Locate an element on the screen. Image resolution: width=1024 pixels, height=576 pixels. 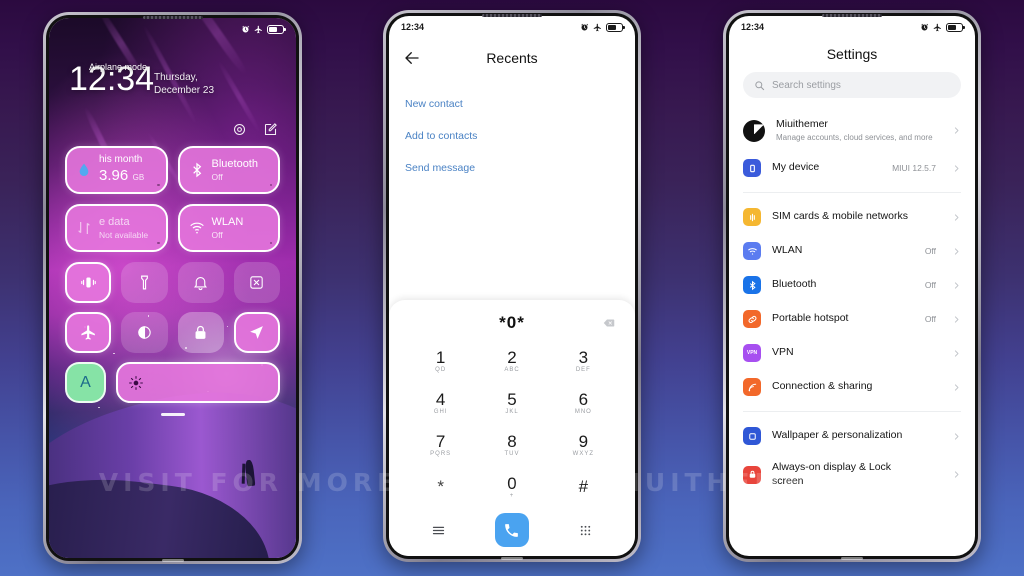
quick-settings-row-1: his month 3.96 GB Bluetooth Off is located at coordinates (172, 170).